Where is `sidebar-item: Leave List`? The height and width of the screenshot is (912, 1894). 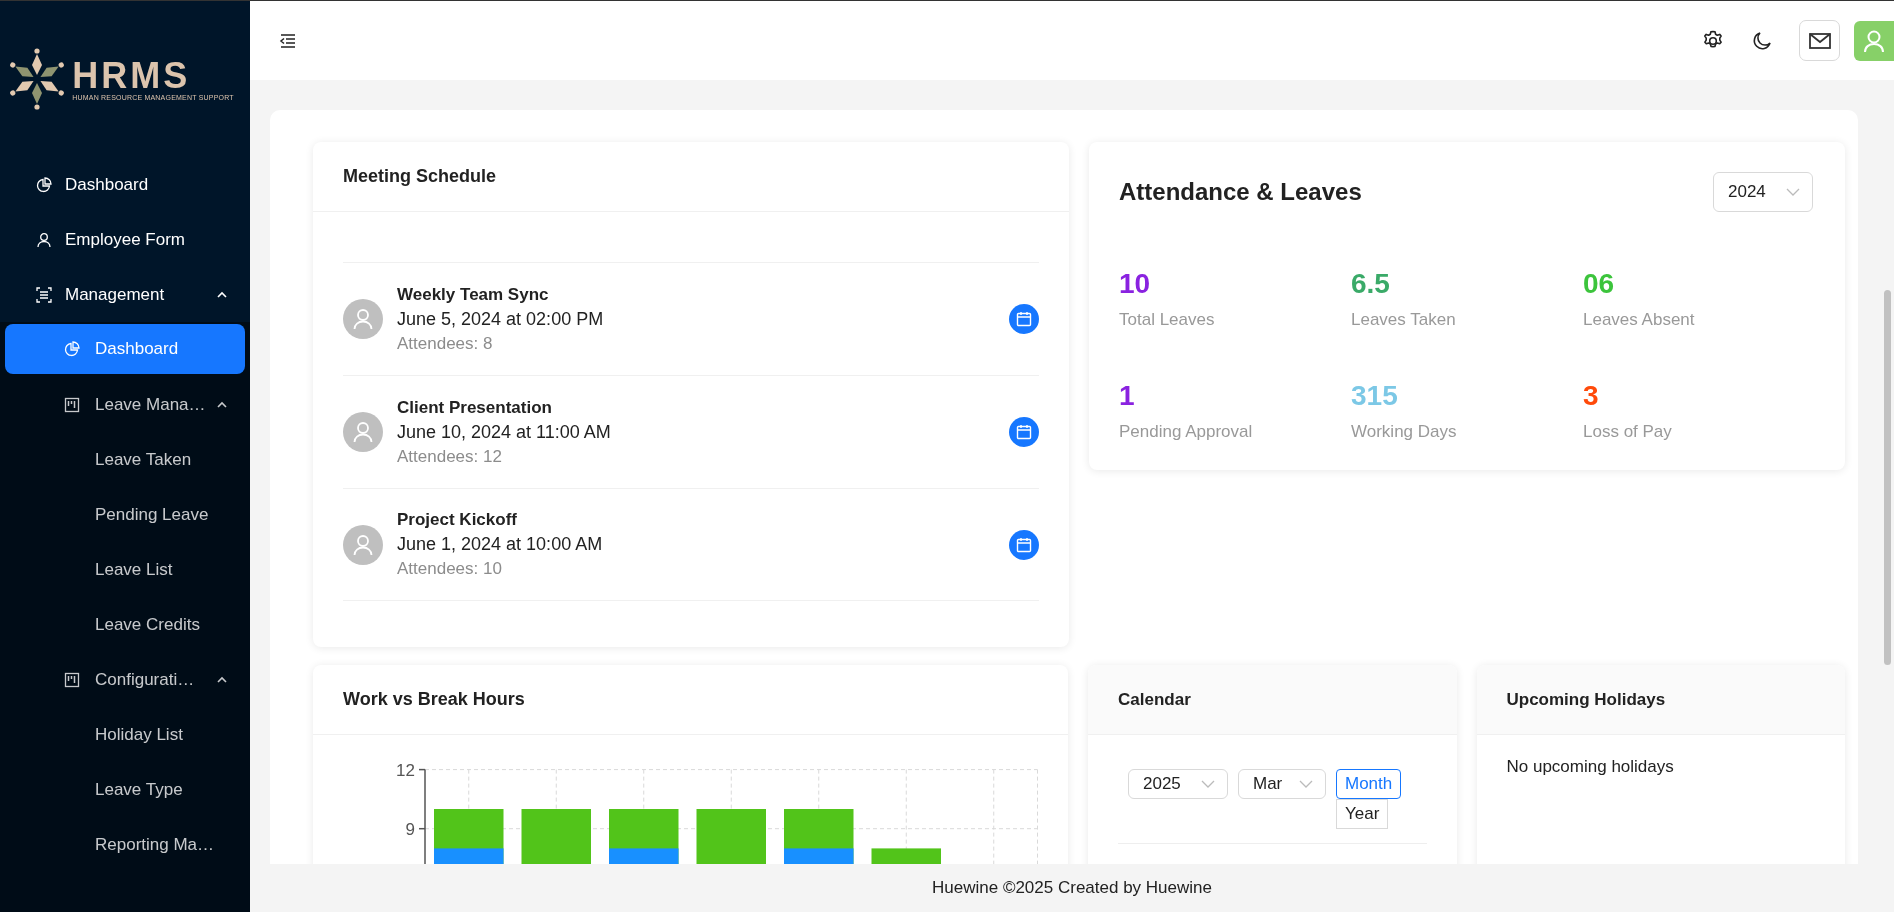 sidebar-item: Leave List is located at coordinates (125, 569).